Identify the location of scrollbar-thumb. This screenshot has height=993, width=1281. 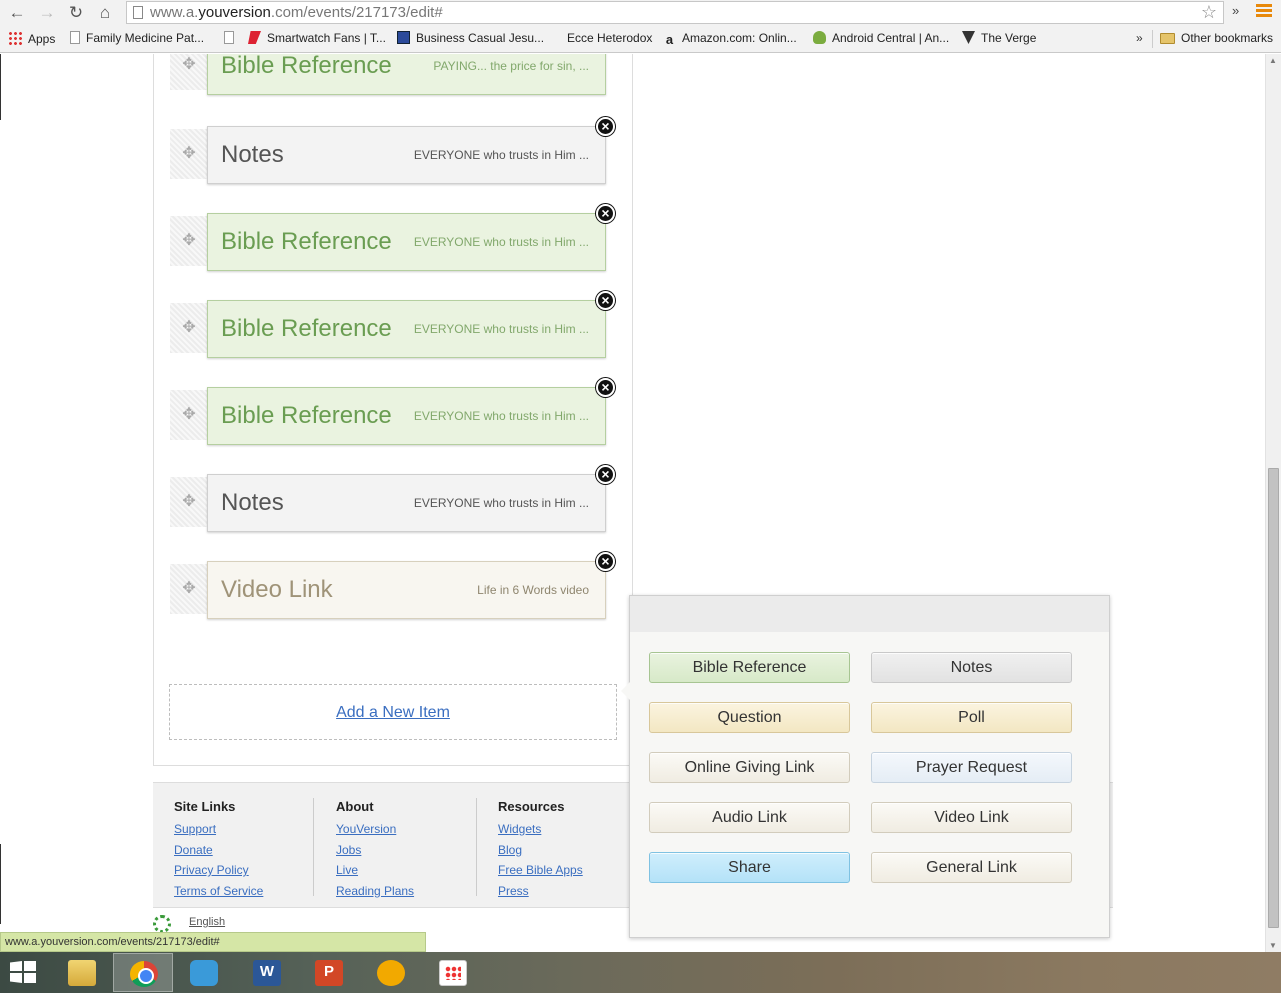
(1273, 698).